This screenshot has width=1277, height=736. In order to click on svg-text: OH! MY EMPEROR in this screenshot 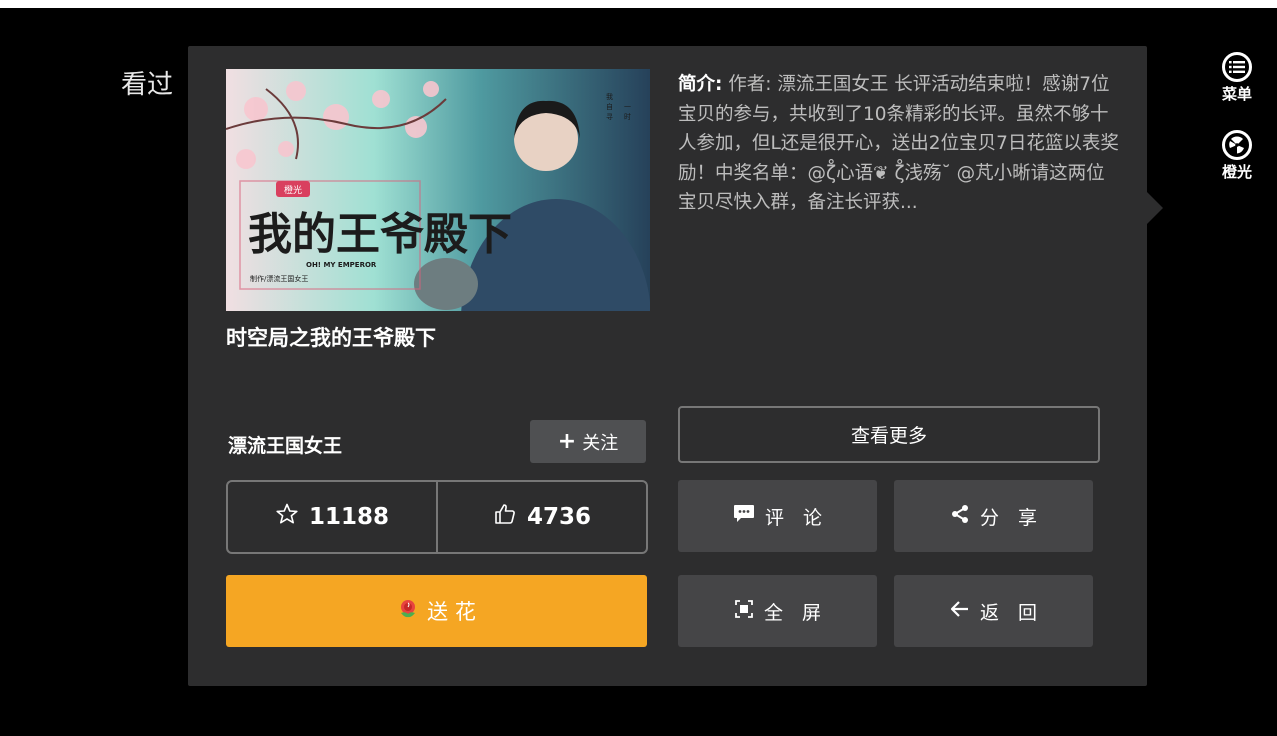, I will do `click(341, 265)`.